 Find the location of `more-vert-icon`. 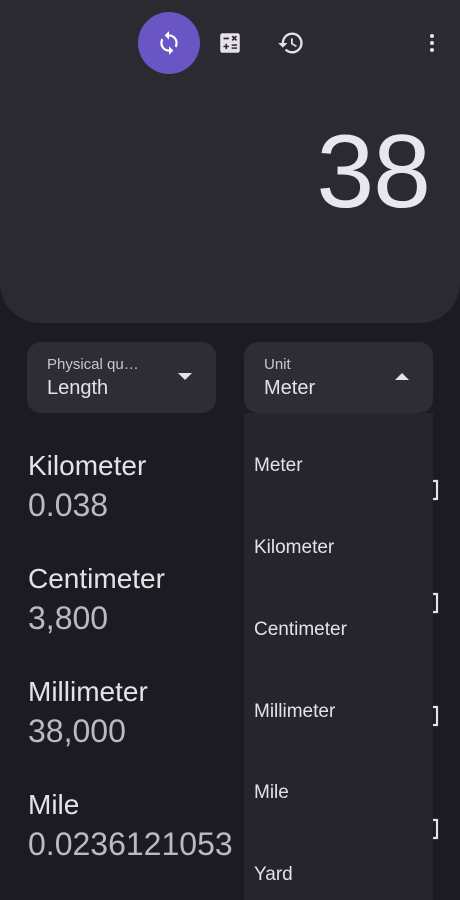

more-vert-icon is located at coordinates (432, 43).